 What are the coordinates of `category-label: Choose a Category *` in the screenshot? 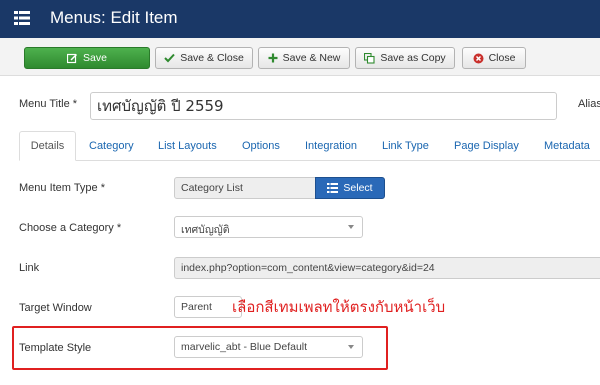 It's located at (70, 228).